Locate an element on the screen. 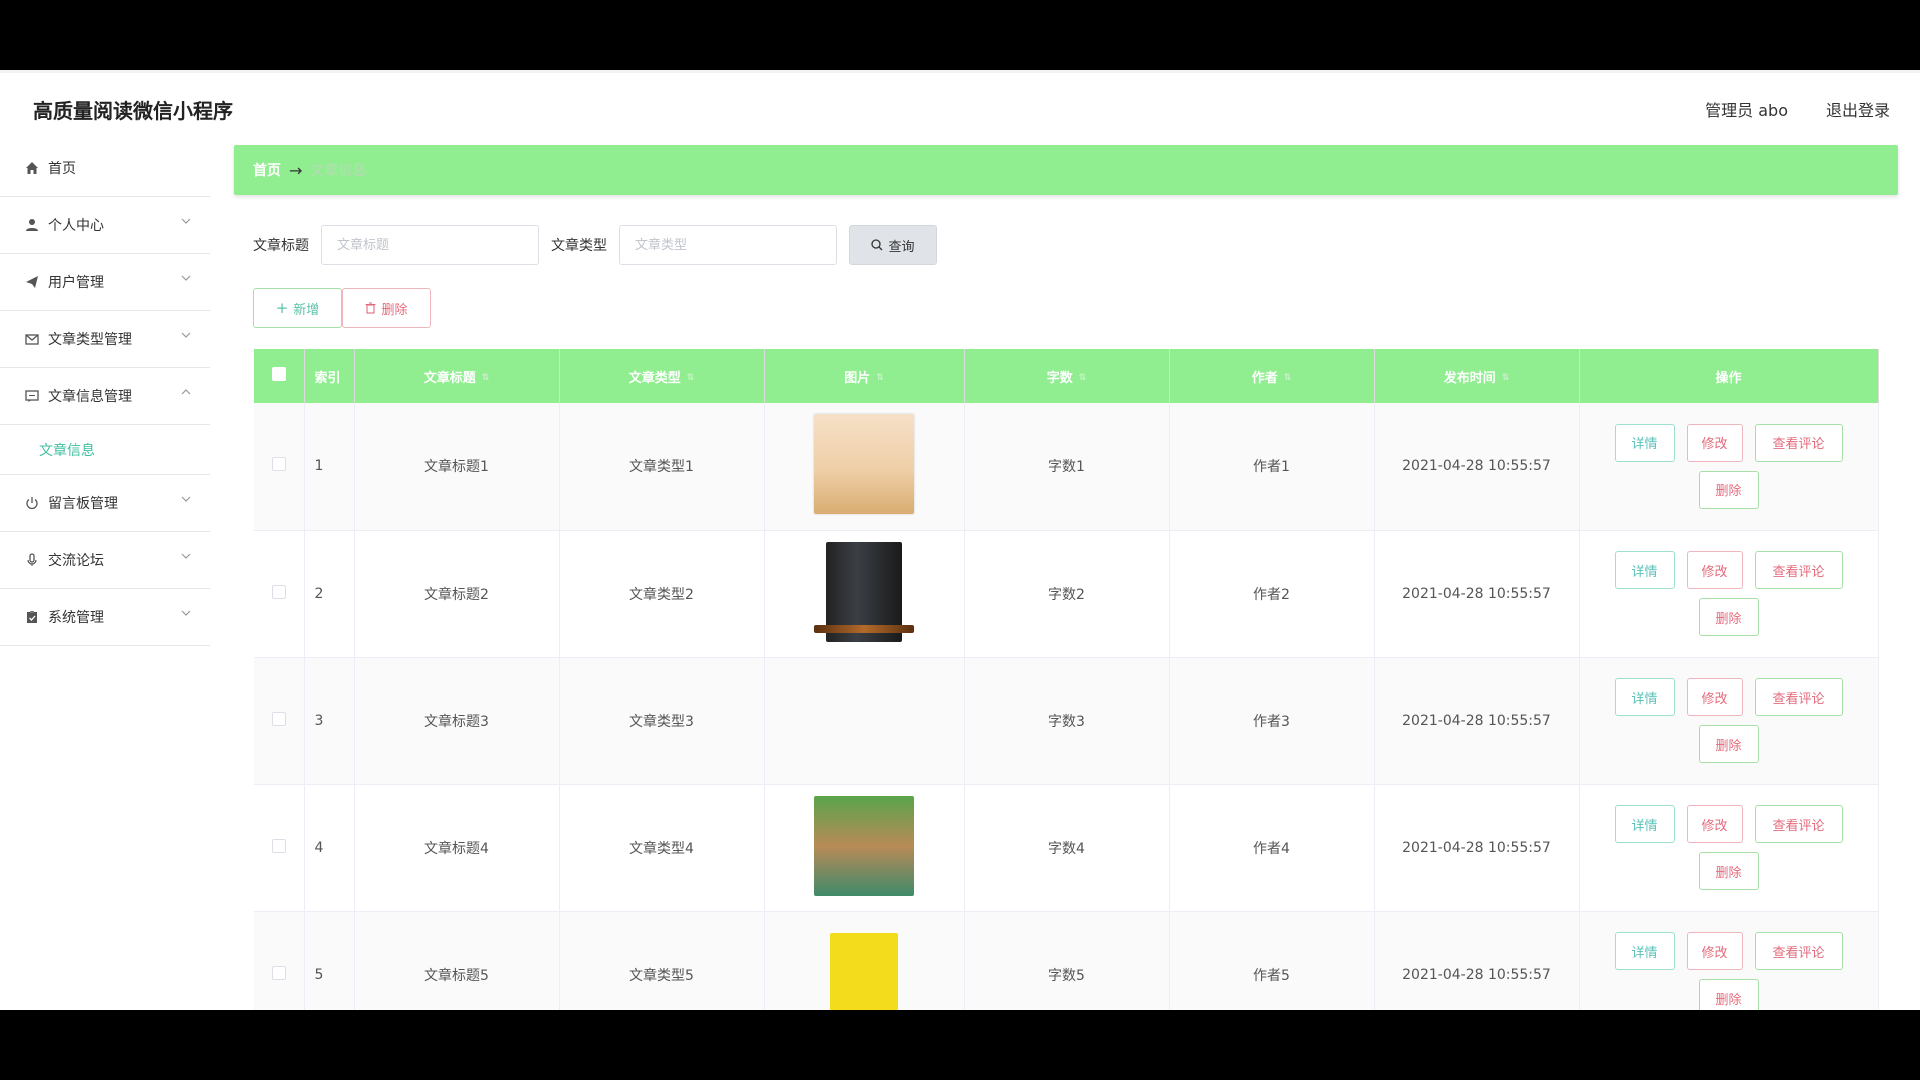 The height and width of the screenshot is (1080, 1920). column-header-image: 图片 ⇅ is located at coordinates (864, 376).